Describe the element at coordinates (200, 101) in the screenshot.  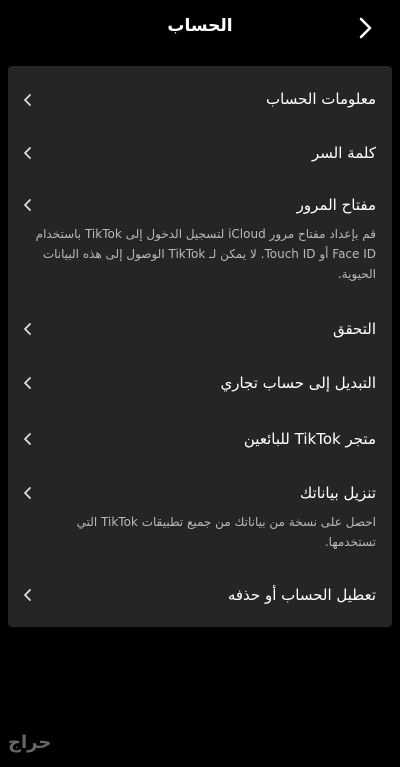
I see `account-info-item: معلومات الحساب` at that location.